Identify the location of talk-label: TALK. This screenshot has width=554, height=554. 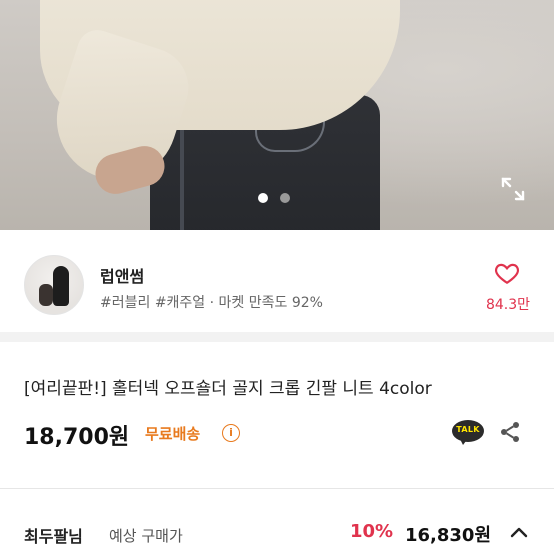
(468, 429).